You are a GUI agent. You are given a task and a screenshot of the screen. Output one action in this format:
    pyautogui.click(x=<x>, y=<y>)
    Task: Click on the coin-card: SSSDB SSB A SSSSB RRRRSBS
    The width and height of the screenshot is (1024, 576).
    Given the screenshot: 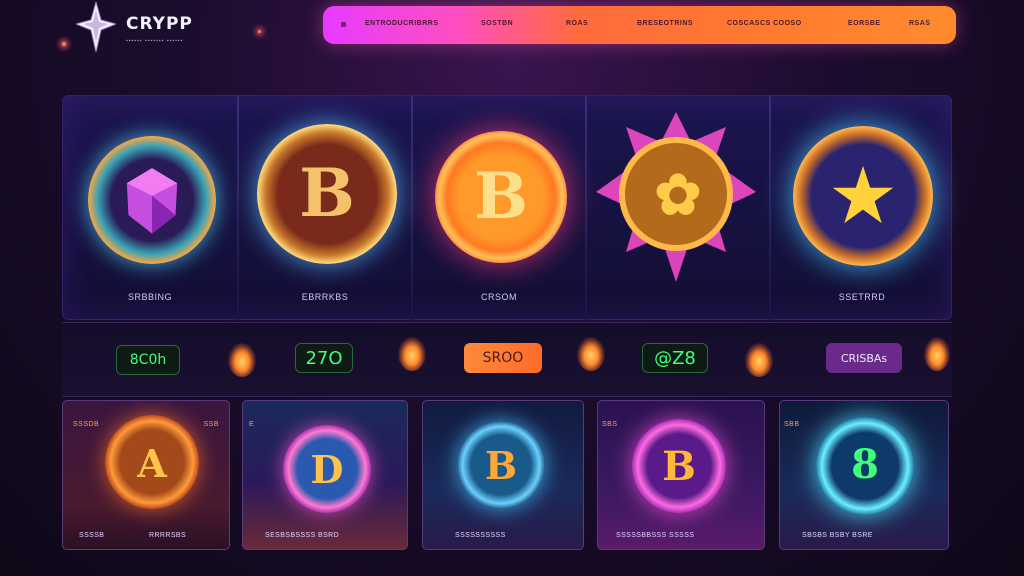 What is the action you would take?
    pyautogui.click(x=146, y=475)
    